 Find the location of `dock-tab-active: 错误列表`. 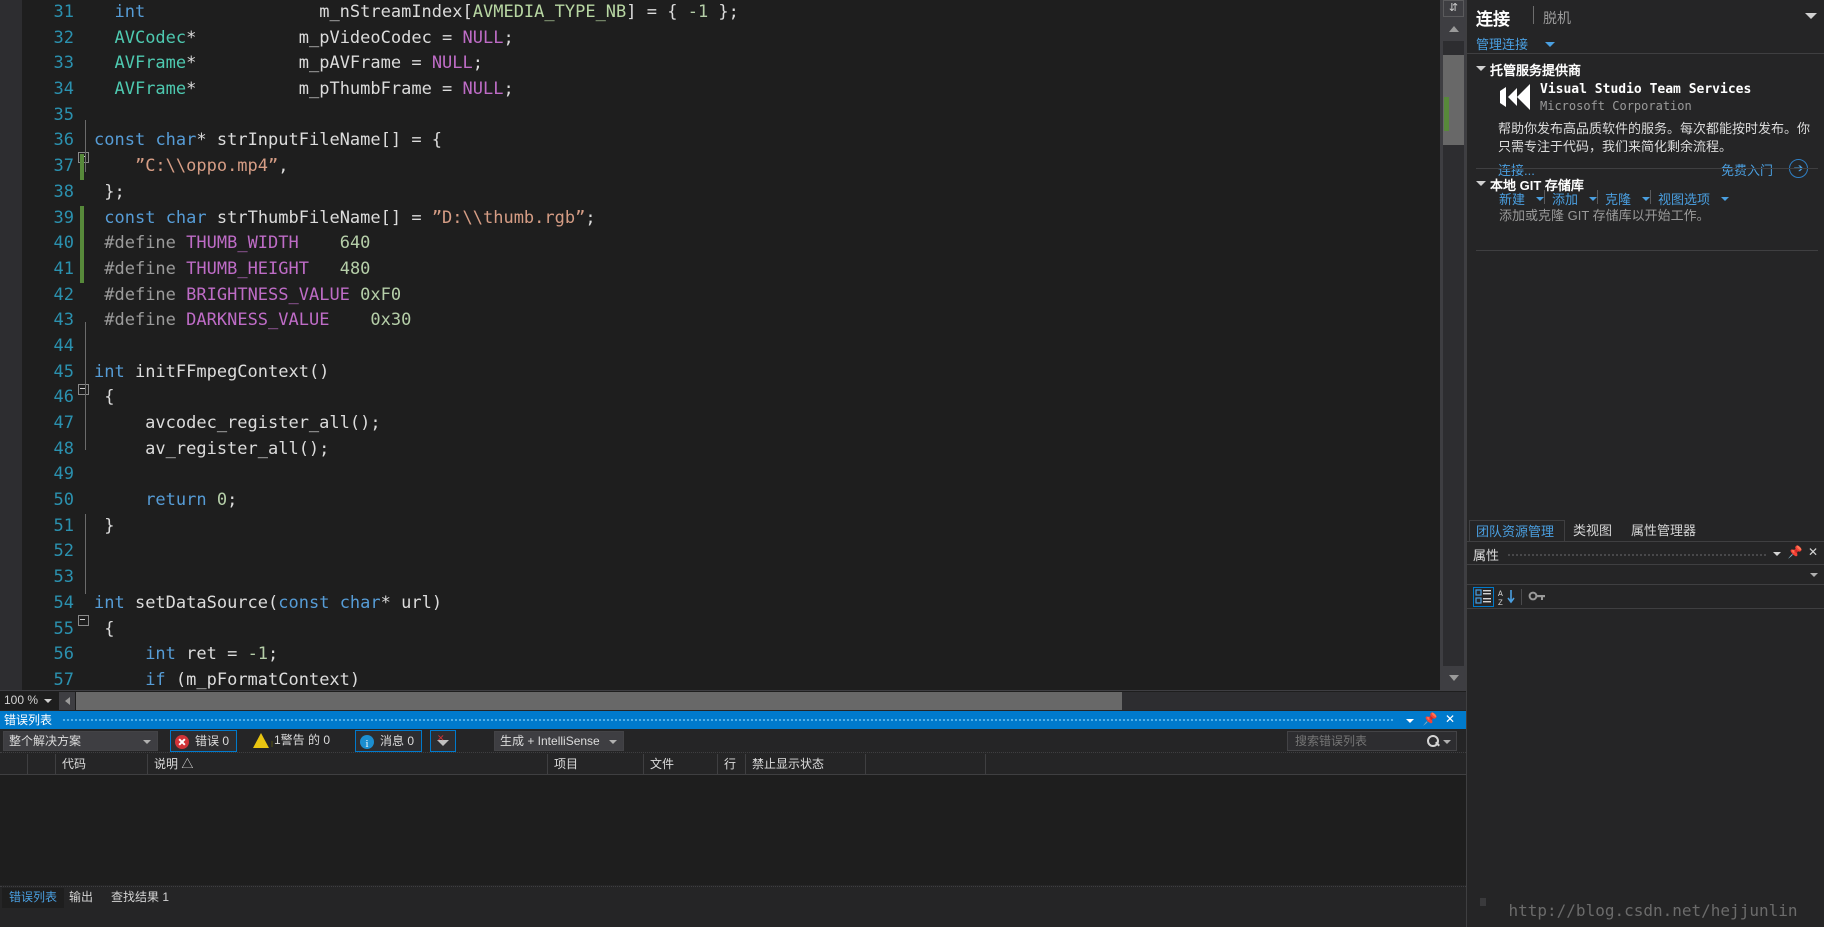

dock-tab-active: 错误列表 is located at coordinates (33, 898).